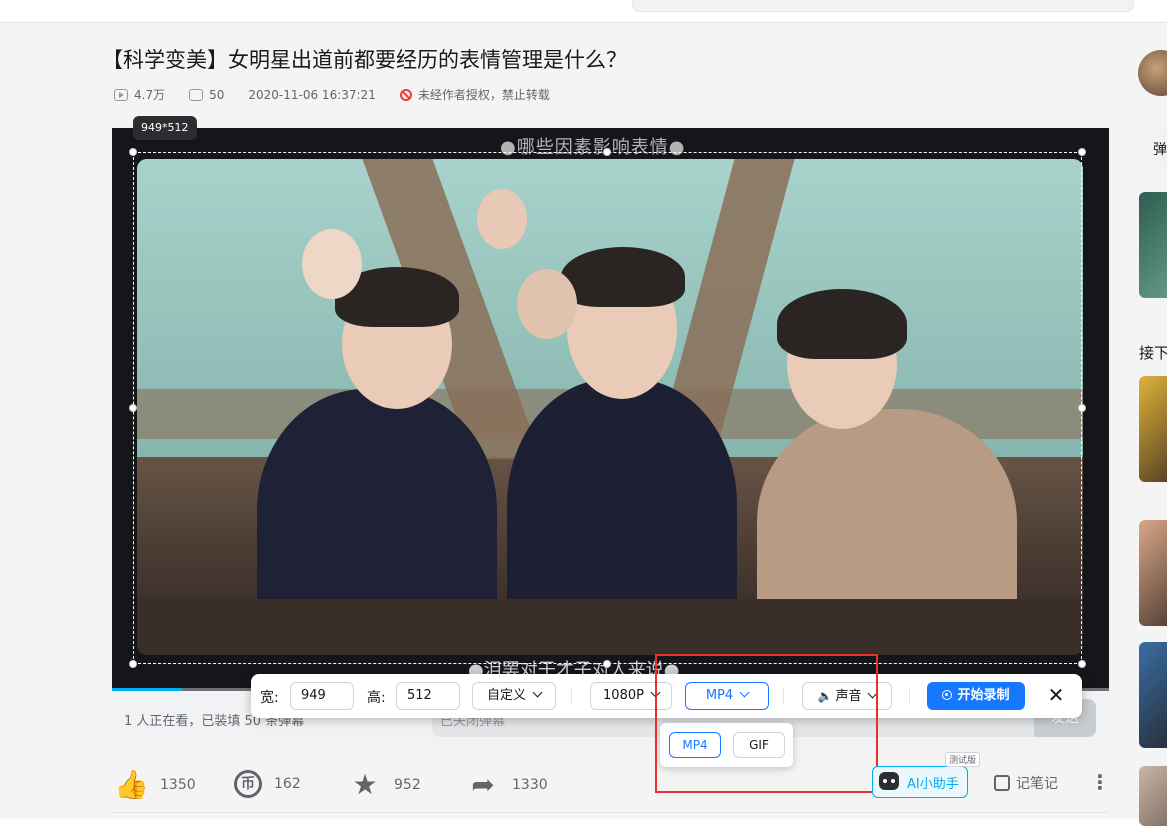 The image size is (1167, 826). I want to click on close-icon: ✕, so click(1056, 695).